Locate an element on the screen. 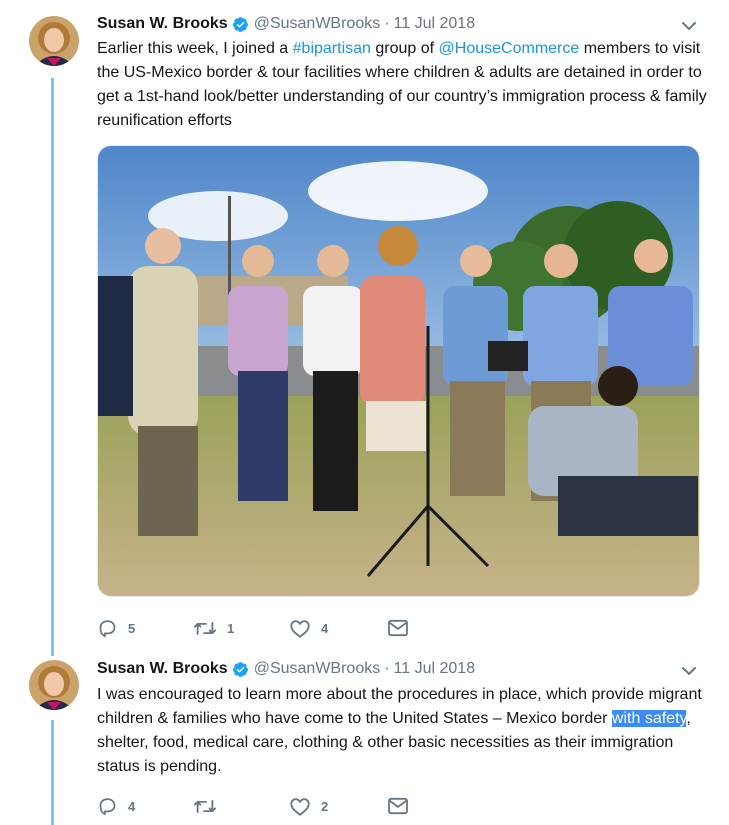  like-count: 2 is located at coordinates (325, 806).